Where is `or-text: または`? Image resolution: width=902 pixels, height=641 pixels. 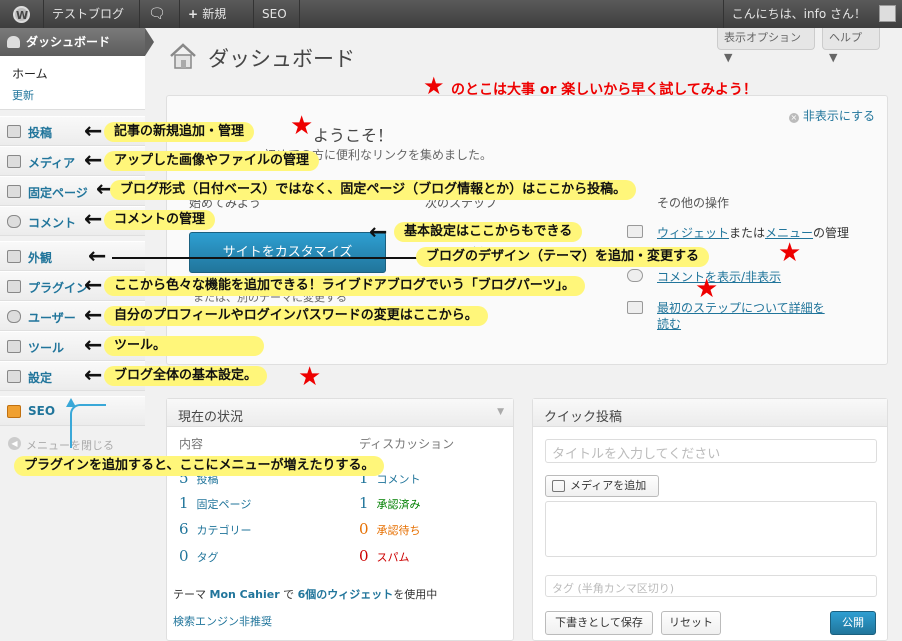
or-text: または is located at coordinates (747, 233).